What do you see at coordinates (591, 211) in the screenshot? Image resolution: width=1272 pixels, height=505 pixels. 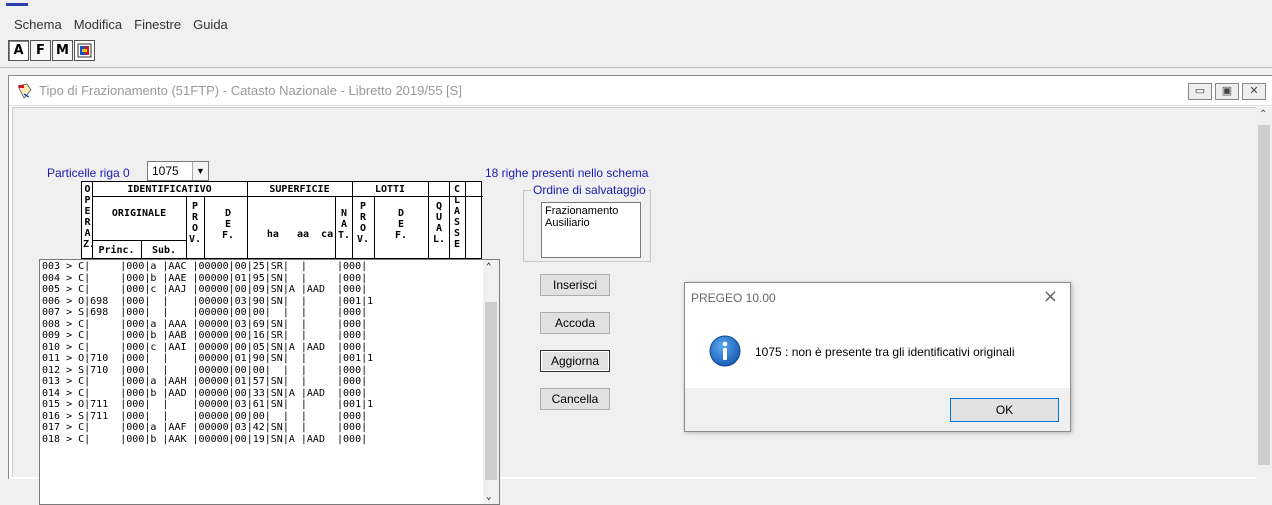 I see `ordine-item-frazionamento: Frazionamento` at bounding box center [591, 211].